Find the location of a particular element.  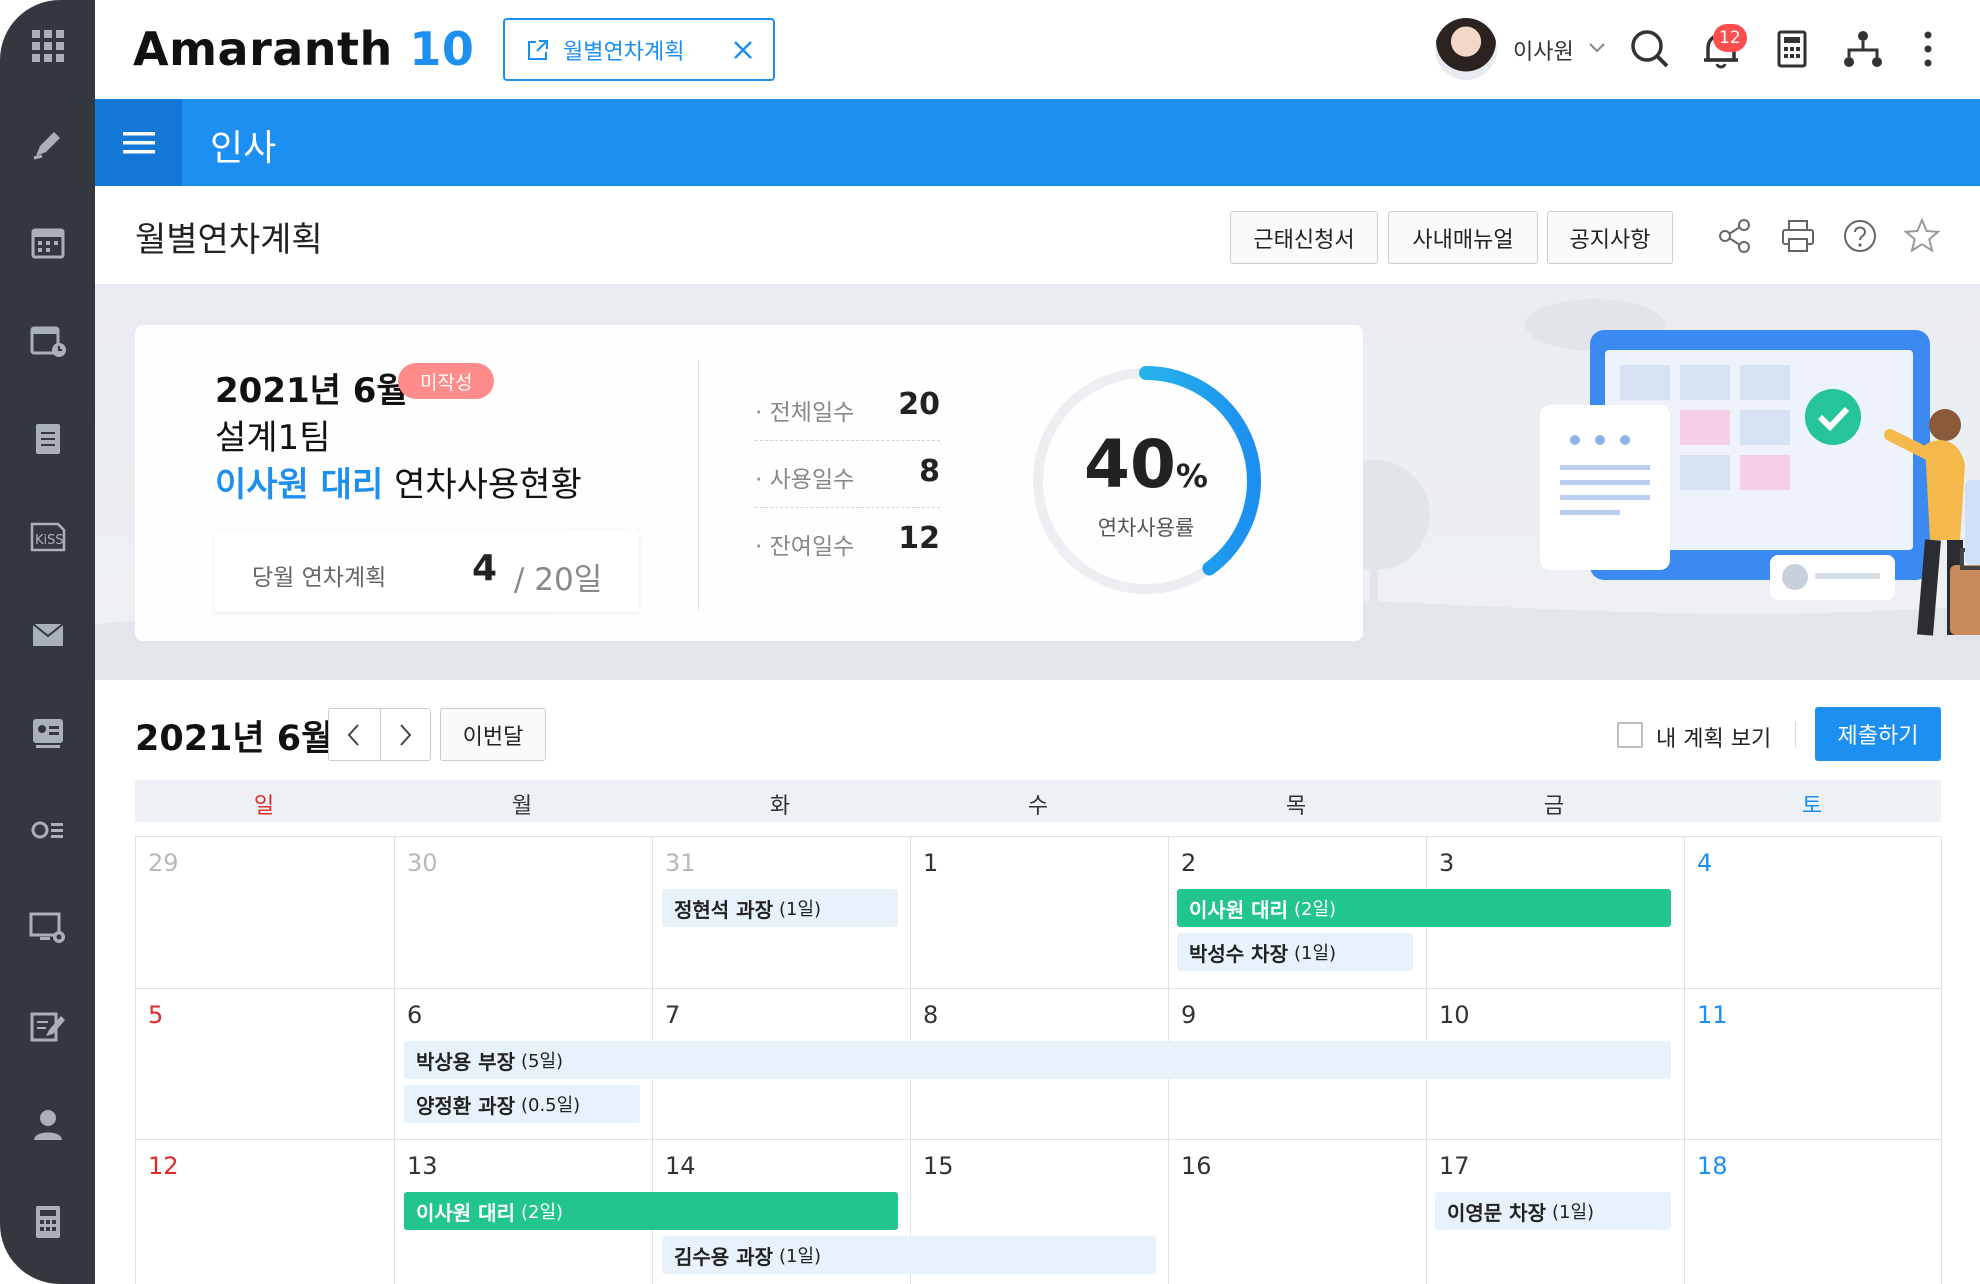

weekday-sun: 일 is located at coordinates (264, 806).